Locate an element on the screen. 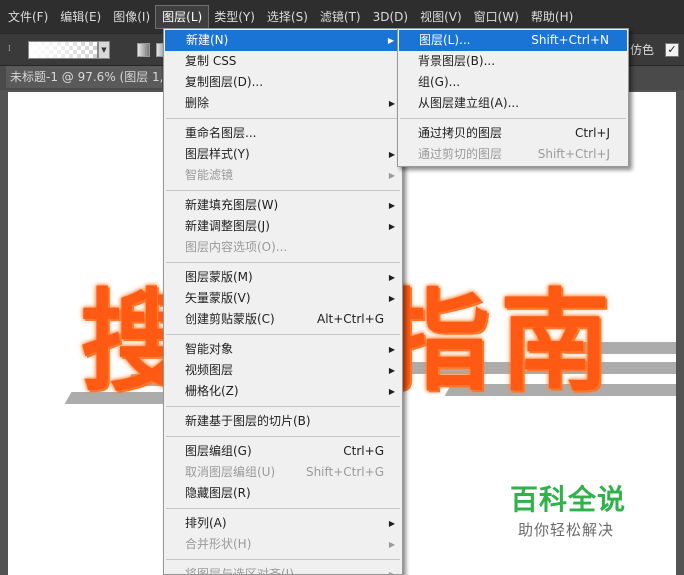 This screenshot has width=684, height=575. layer-menu-item-label: 栅格化(Z) is located at coordinates (212, 391).